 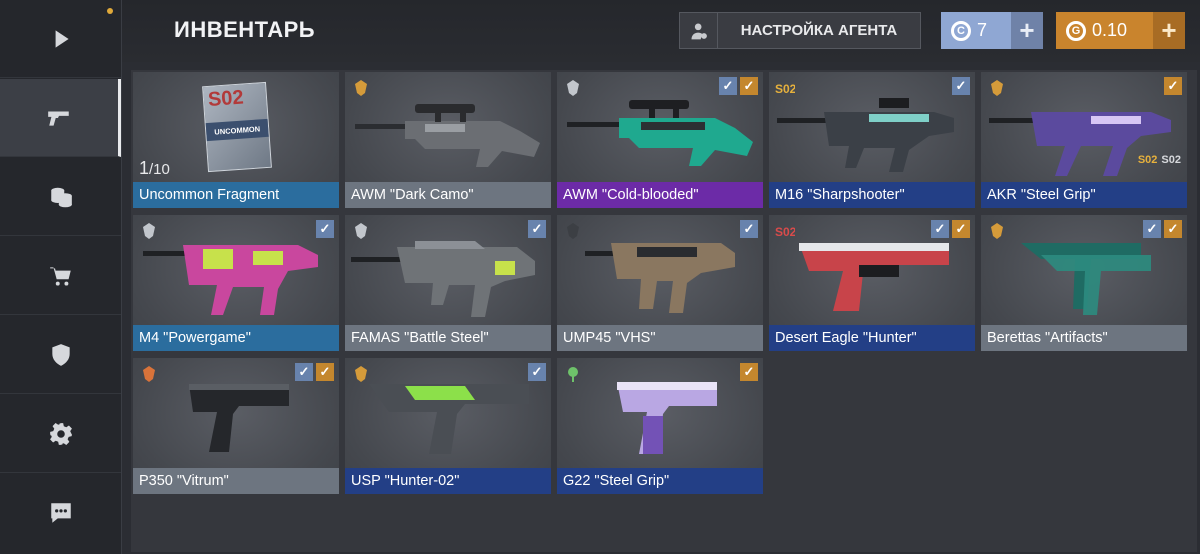 I want to click on smg-image, so click(x=660, y=278).